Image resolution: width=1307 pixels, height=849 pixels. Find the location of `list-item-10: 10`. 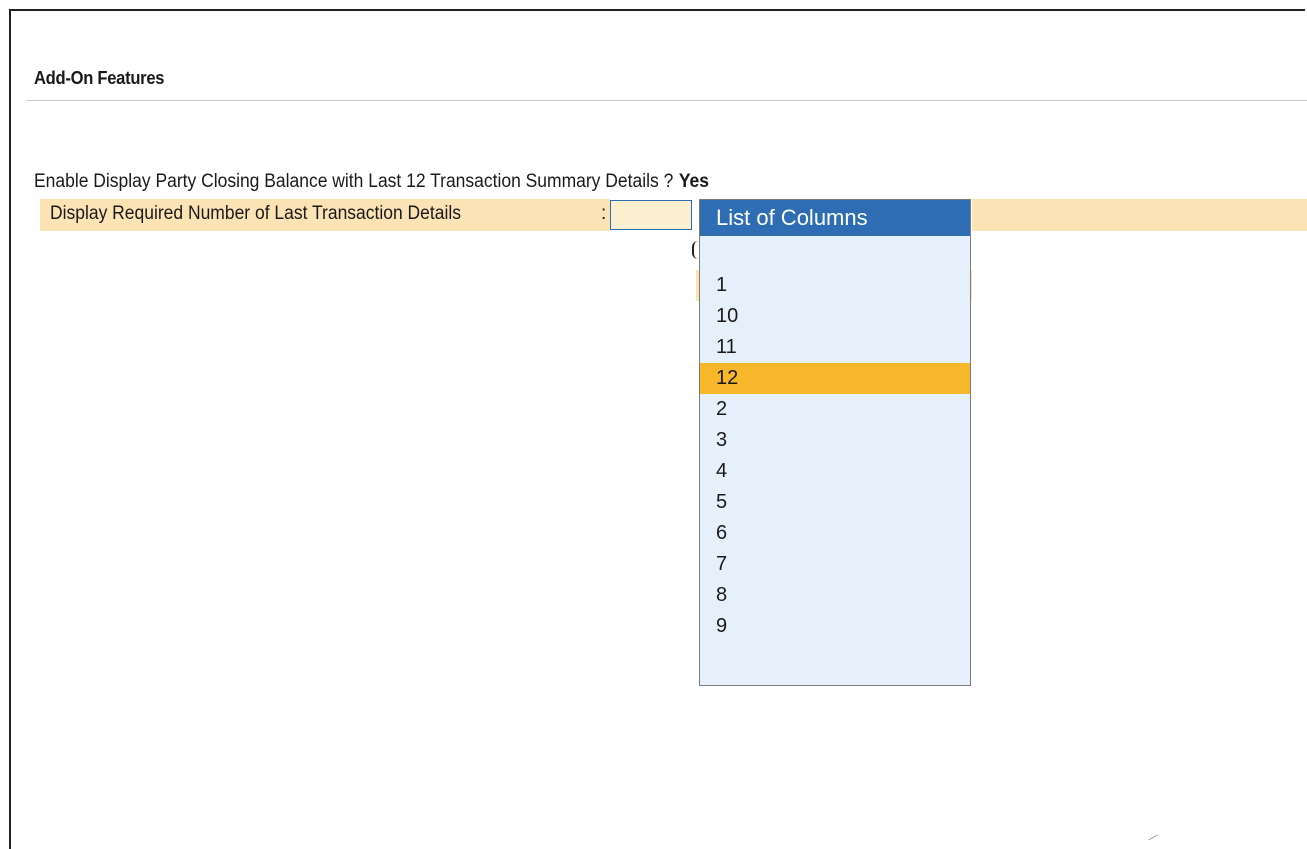

list-item-10: 10 is located at coordinates (835, 316).